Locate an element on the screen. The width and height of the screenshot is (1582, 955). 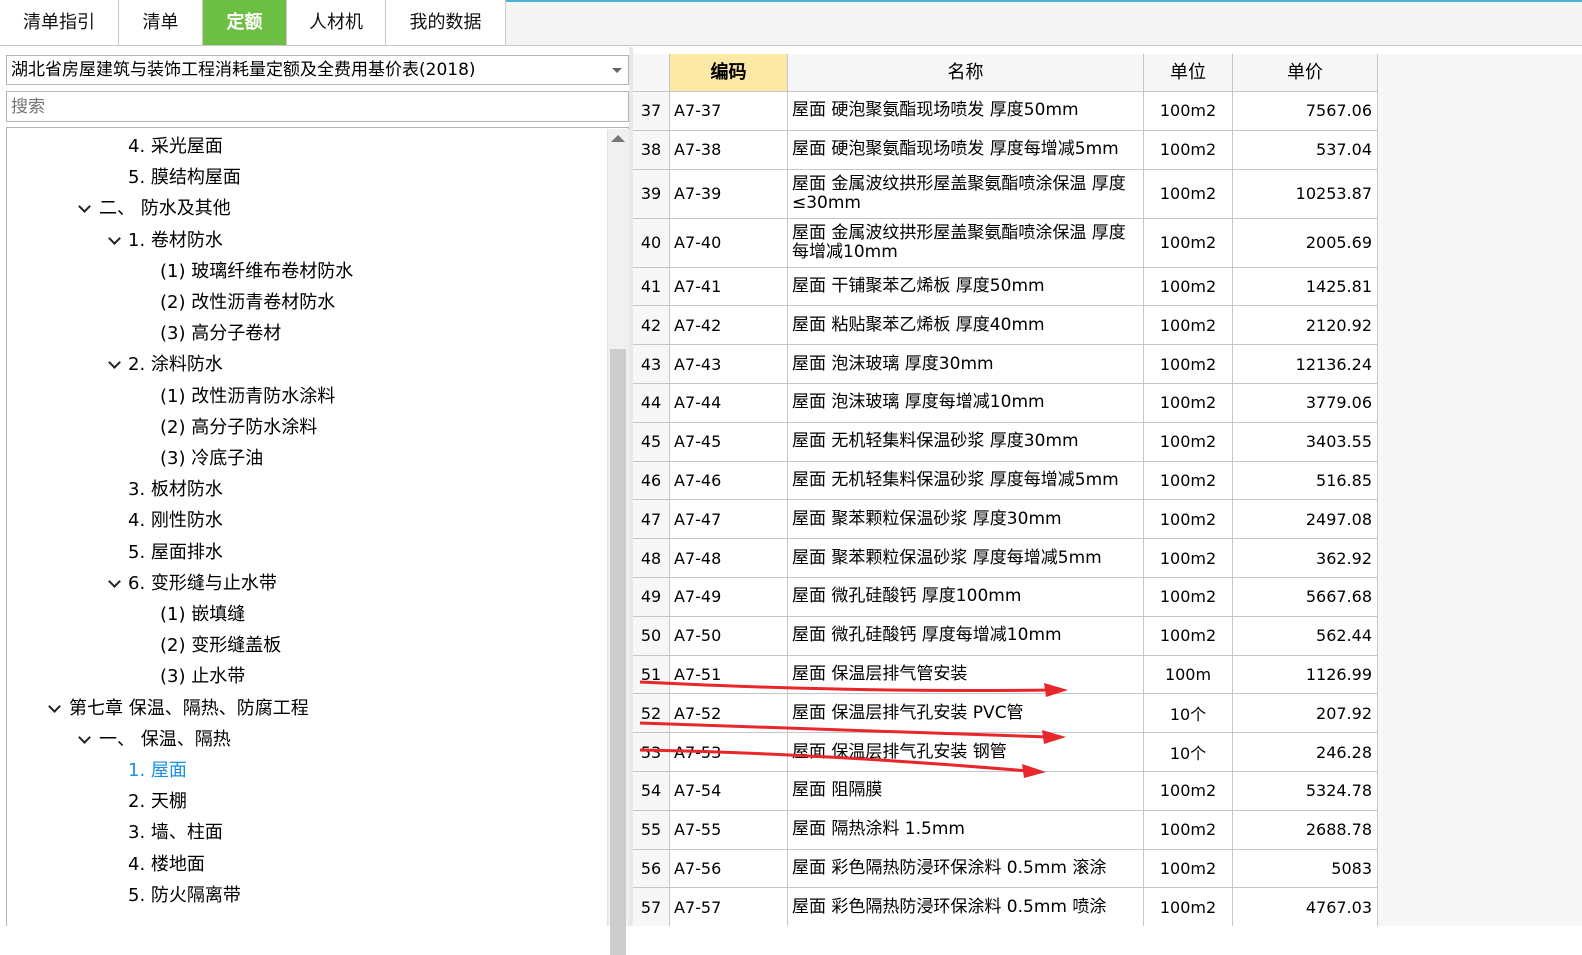
table-row: 38 A7-38 屋面 硬泡聚氨酯现场喷发 厚度每增减5mm 100m2 537.04 is located at coordinates (1005, 150).